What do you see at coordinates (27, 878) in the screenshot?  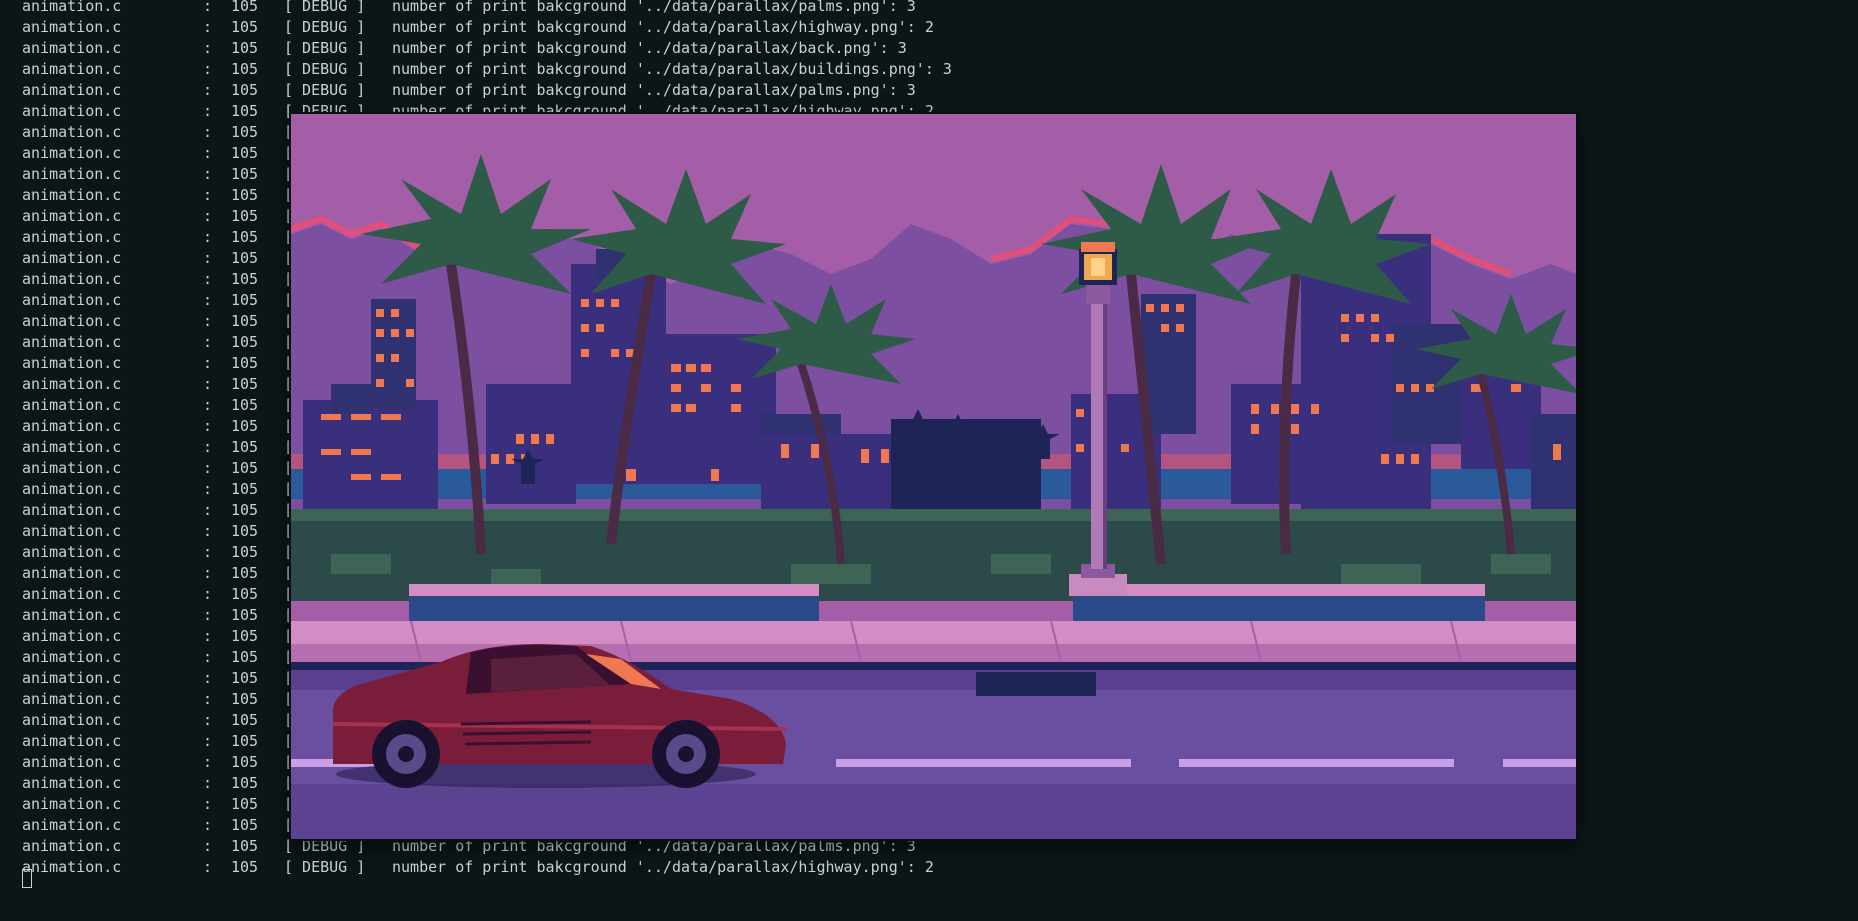 I see `terminal-cursor` at bounding box center [27, 878].